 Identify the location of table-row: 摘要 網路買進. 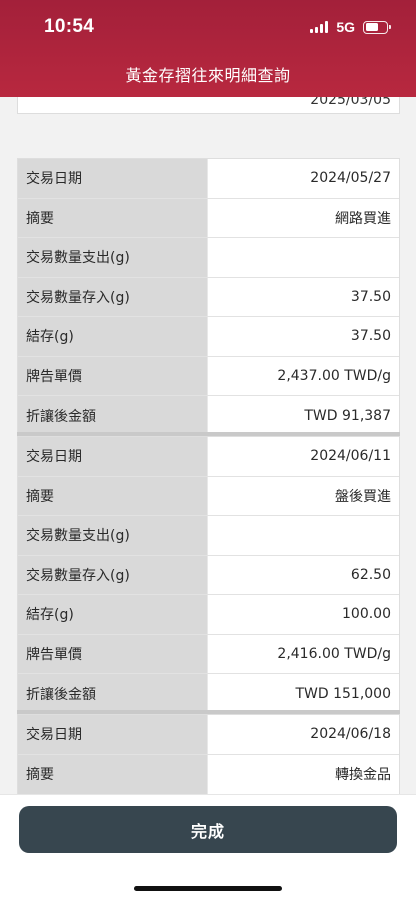
(208, 218).